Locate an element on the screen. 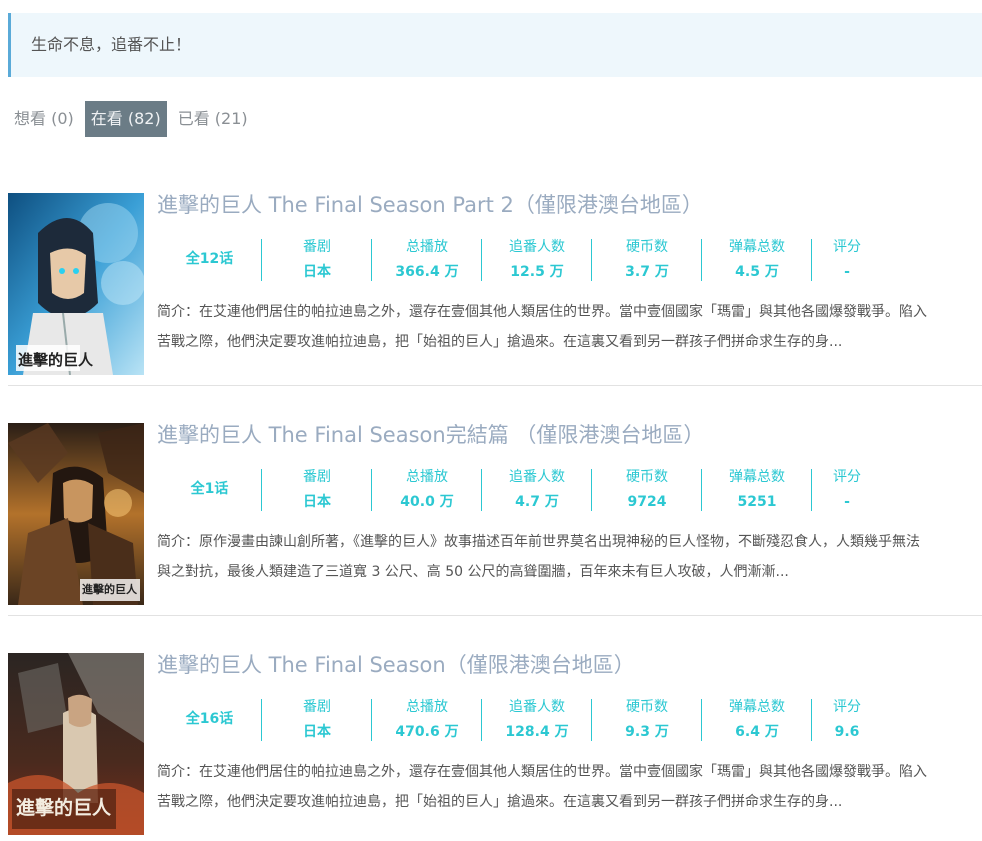  tab-watching: 在看 (82) is located at coordinates (125, 119).